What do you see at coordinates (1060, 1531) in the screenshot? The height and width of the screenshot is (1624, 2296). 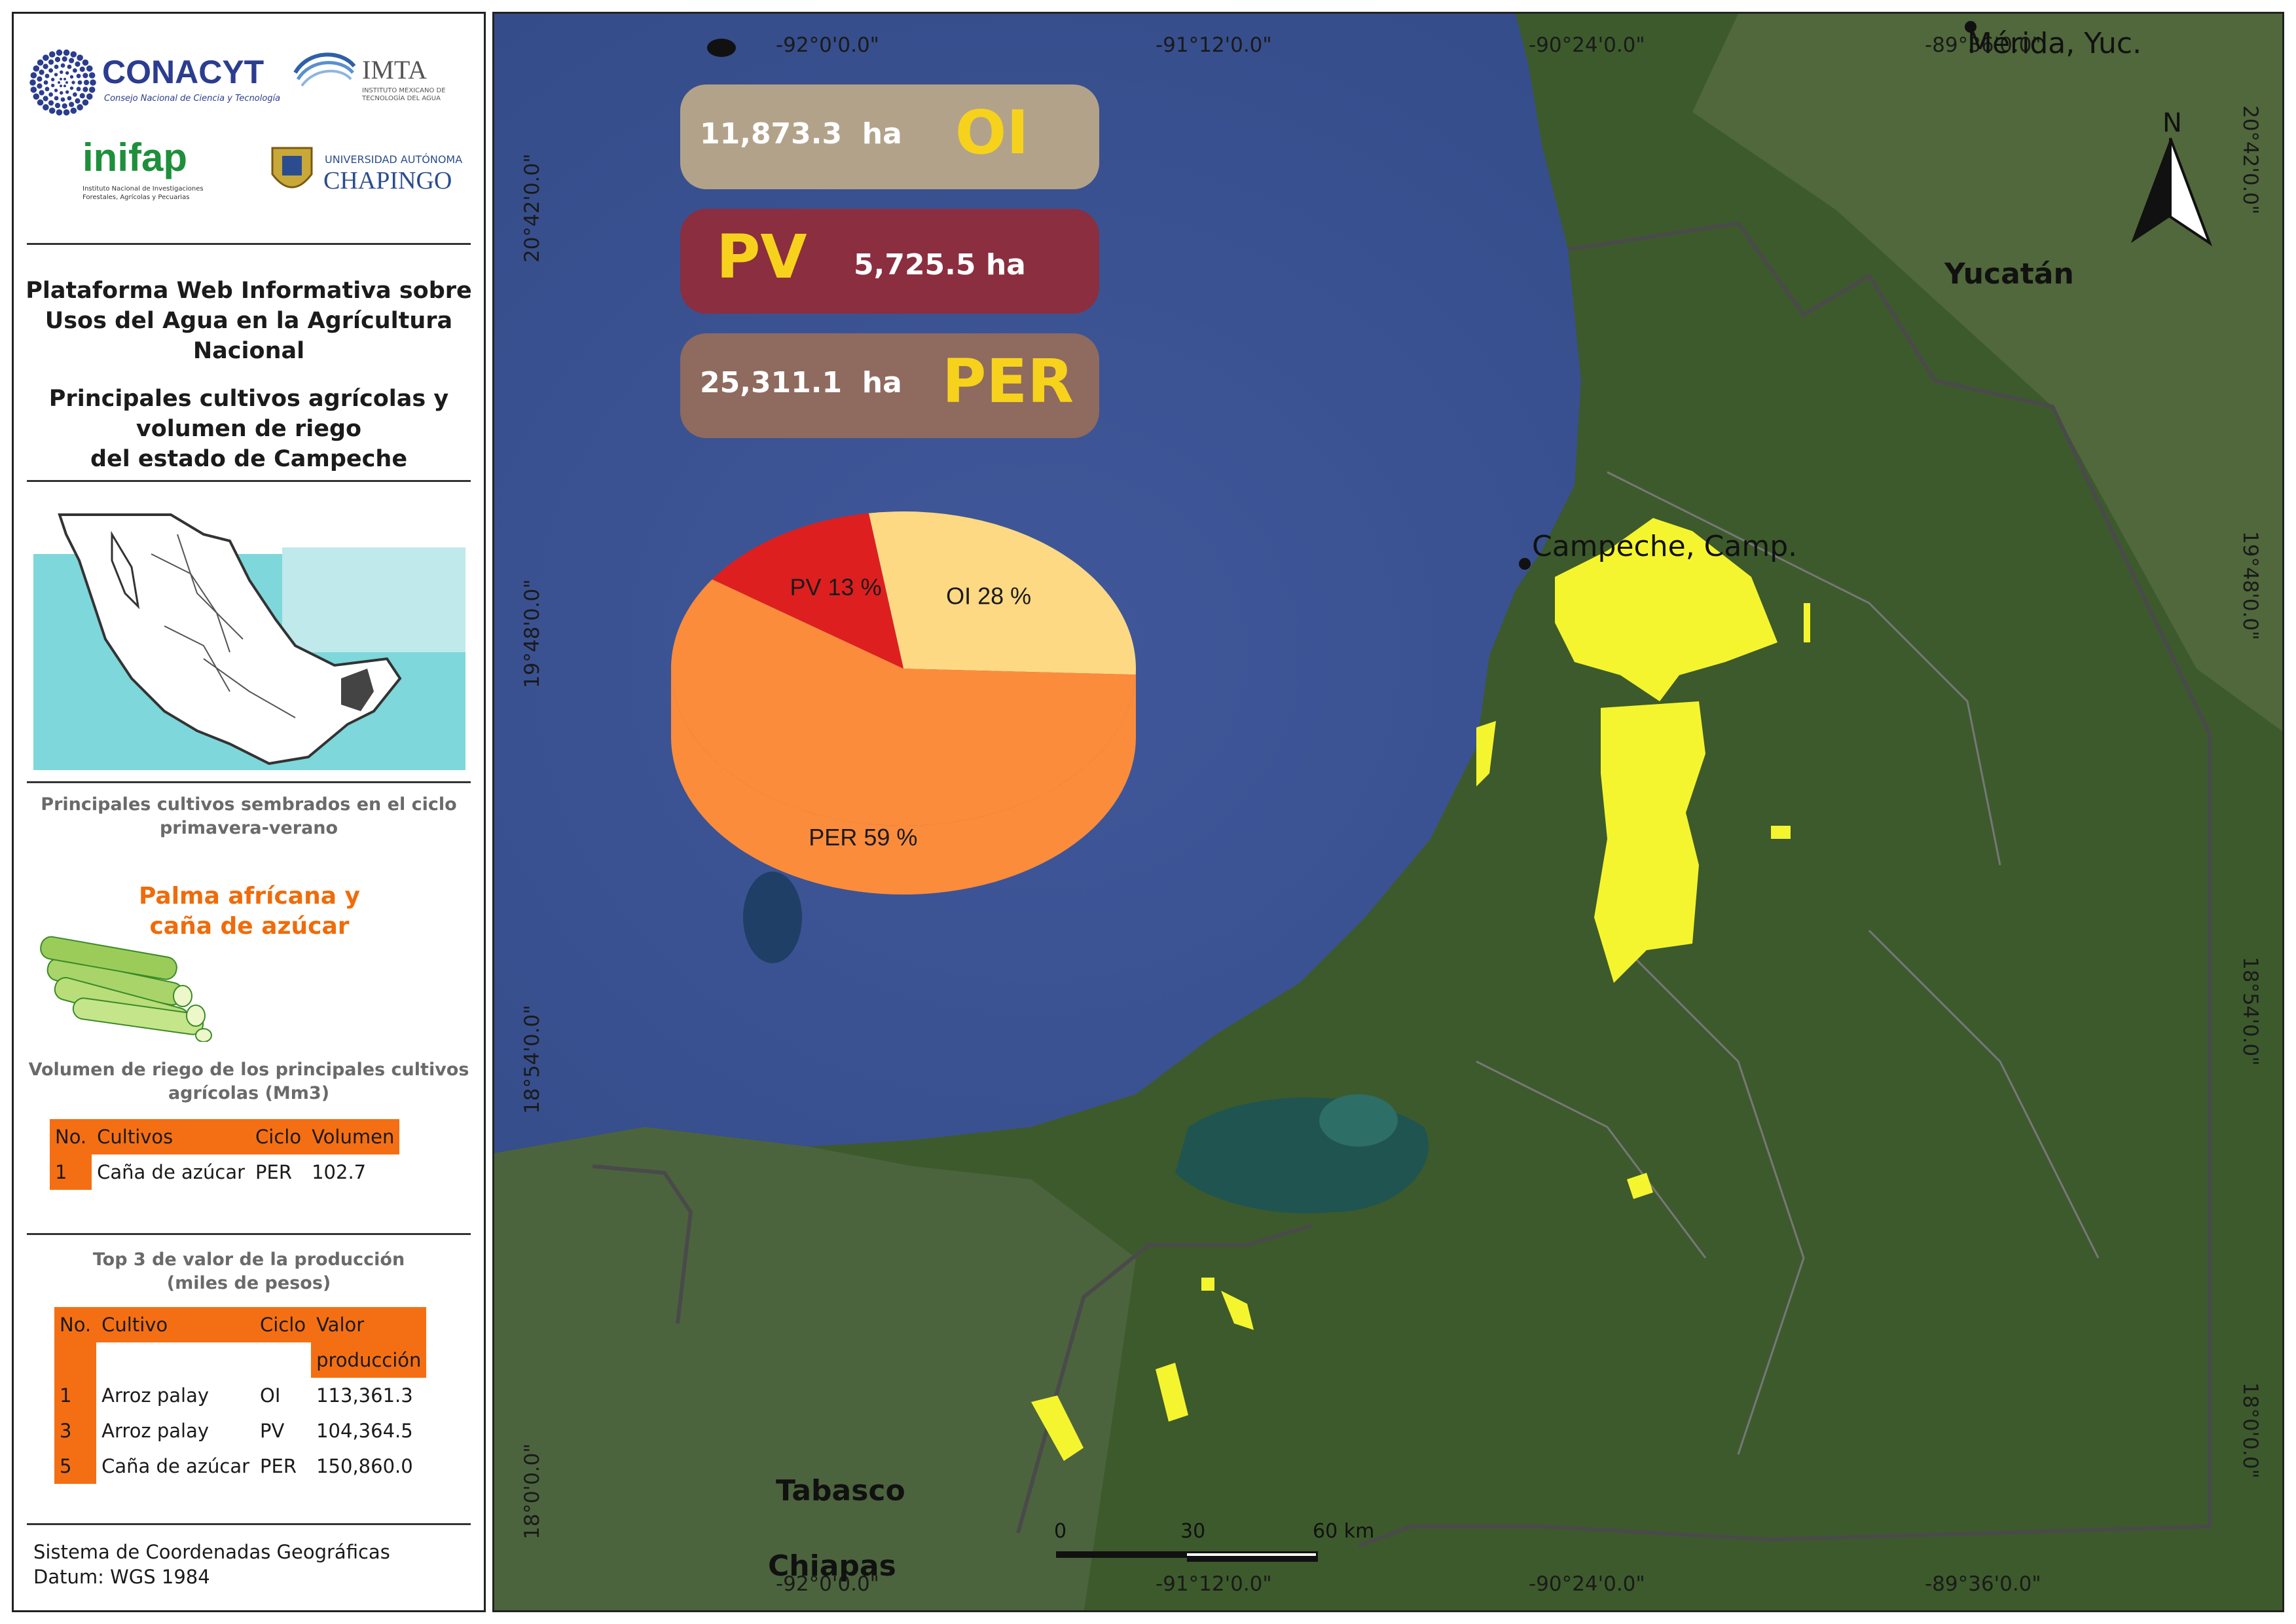 I see `scale-label-0: 0` at bounding box center [1060, 1531].